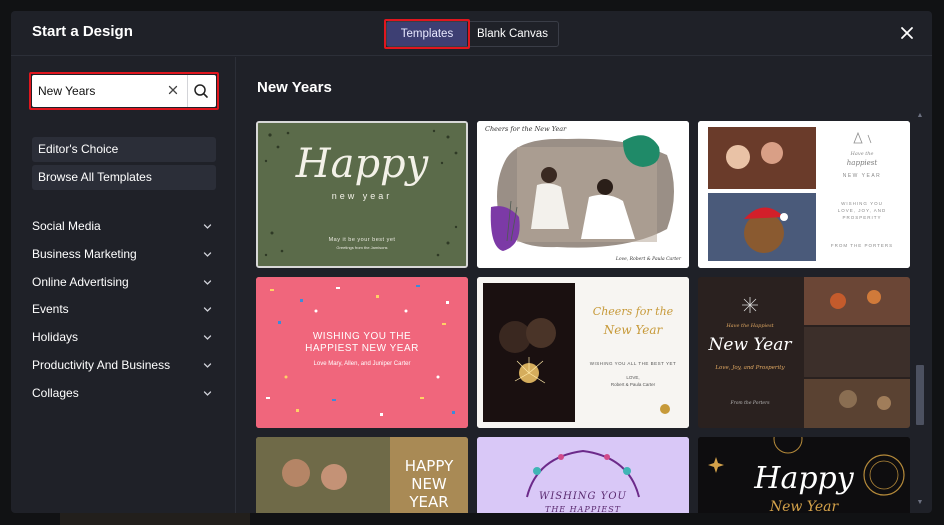 Image resolution: width=944 pixels, height=525 pixels. I want to click on modal-header: Start a Design Templates Blank Canvas, so click(471, 33).